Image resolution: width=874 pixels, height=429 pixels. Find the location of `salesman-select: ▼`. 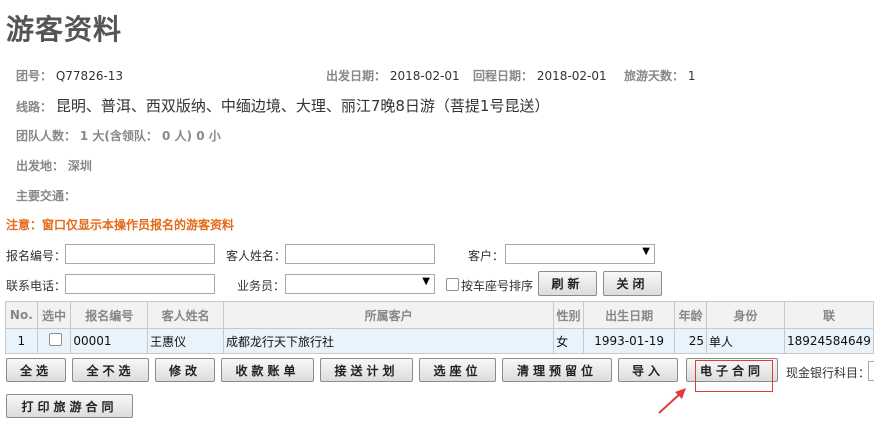

salesman-select: ▼ is located at coordinates (360, 284).